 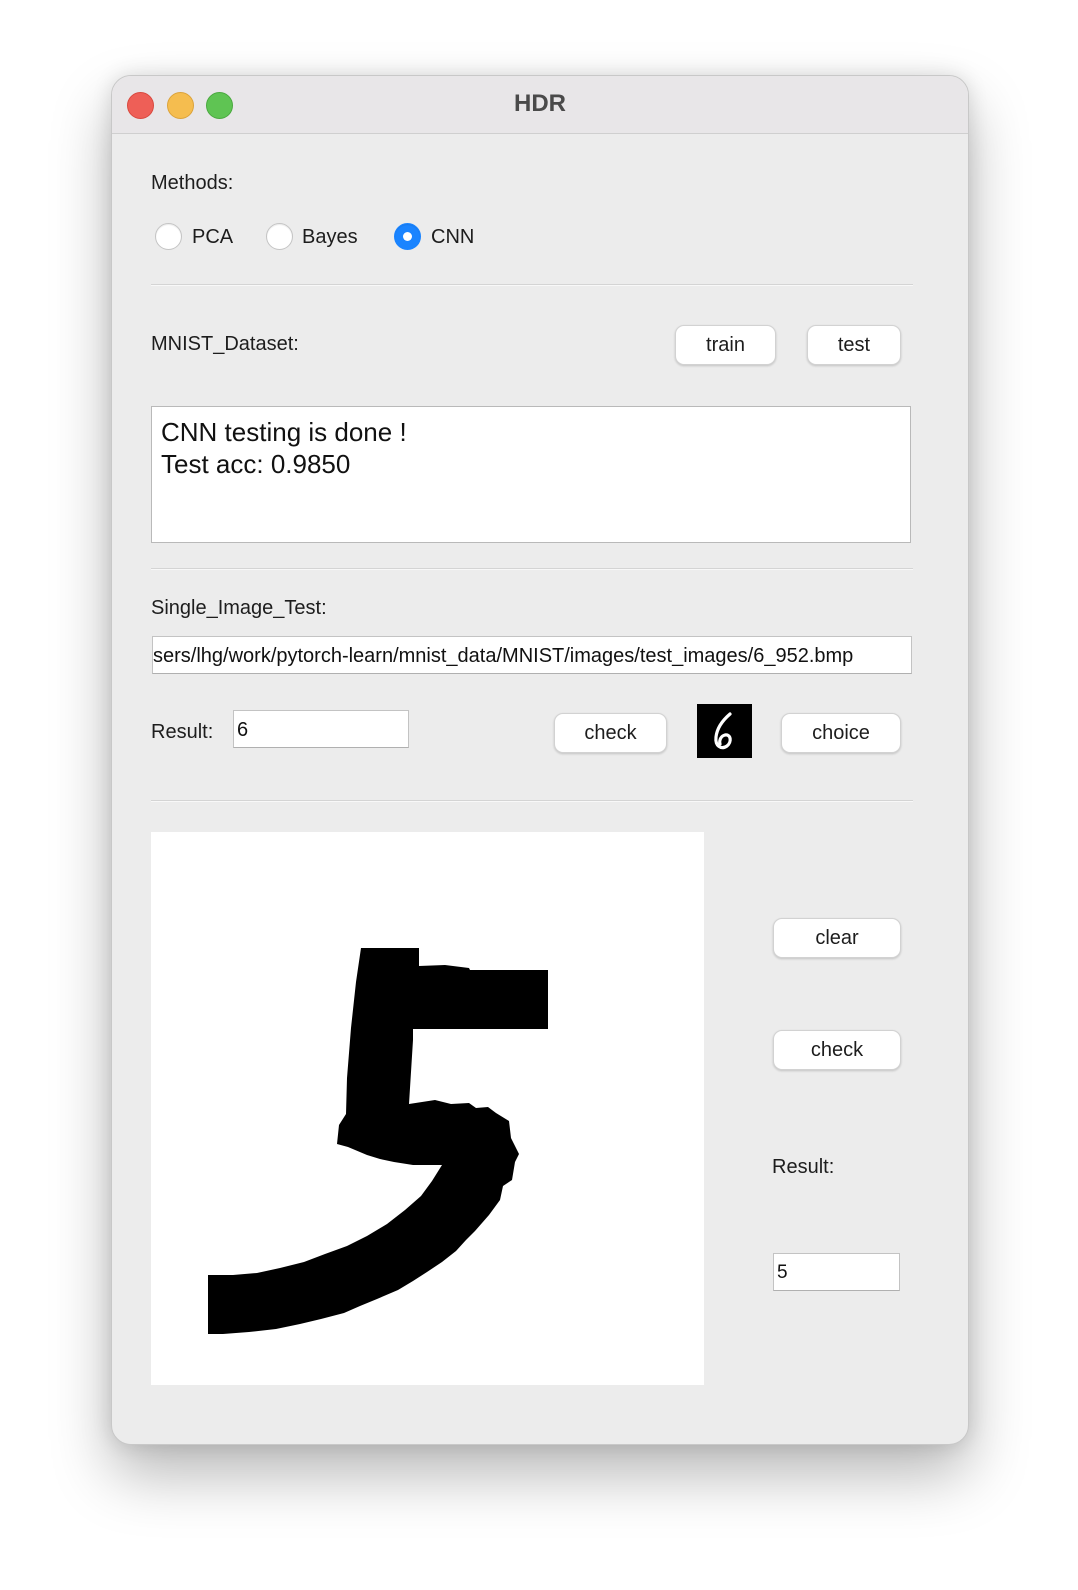 I want to click on dataset-label: MNIST_Dataset:, so click(x=225, y=344).